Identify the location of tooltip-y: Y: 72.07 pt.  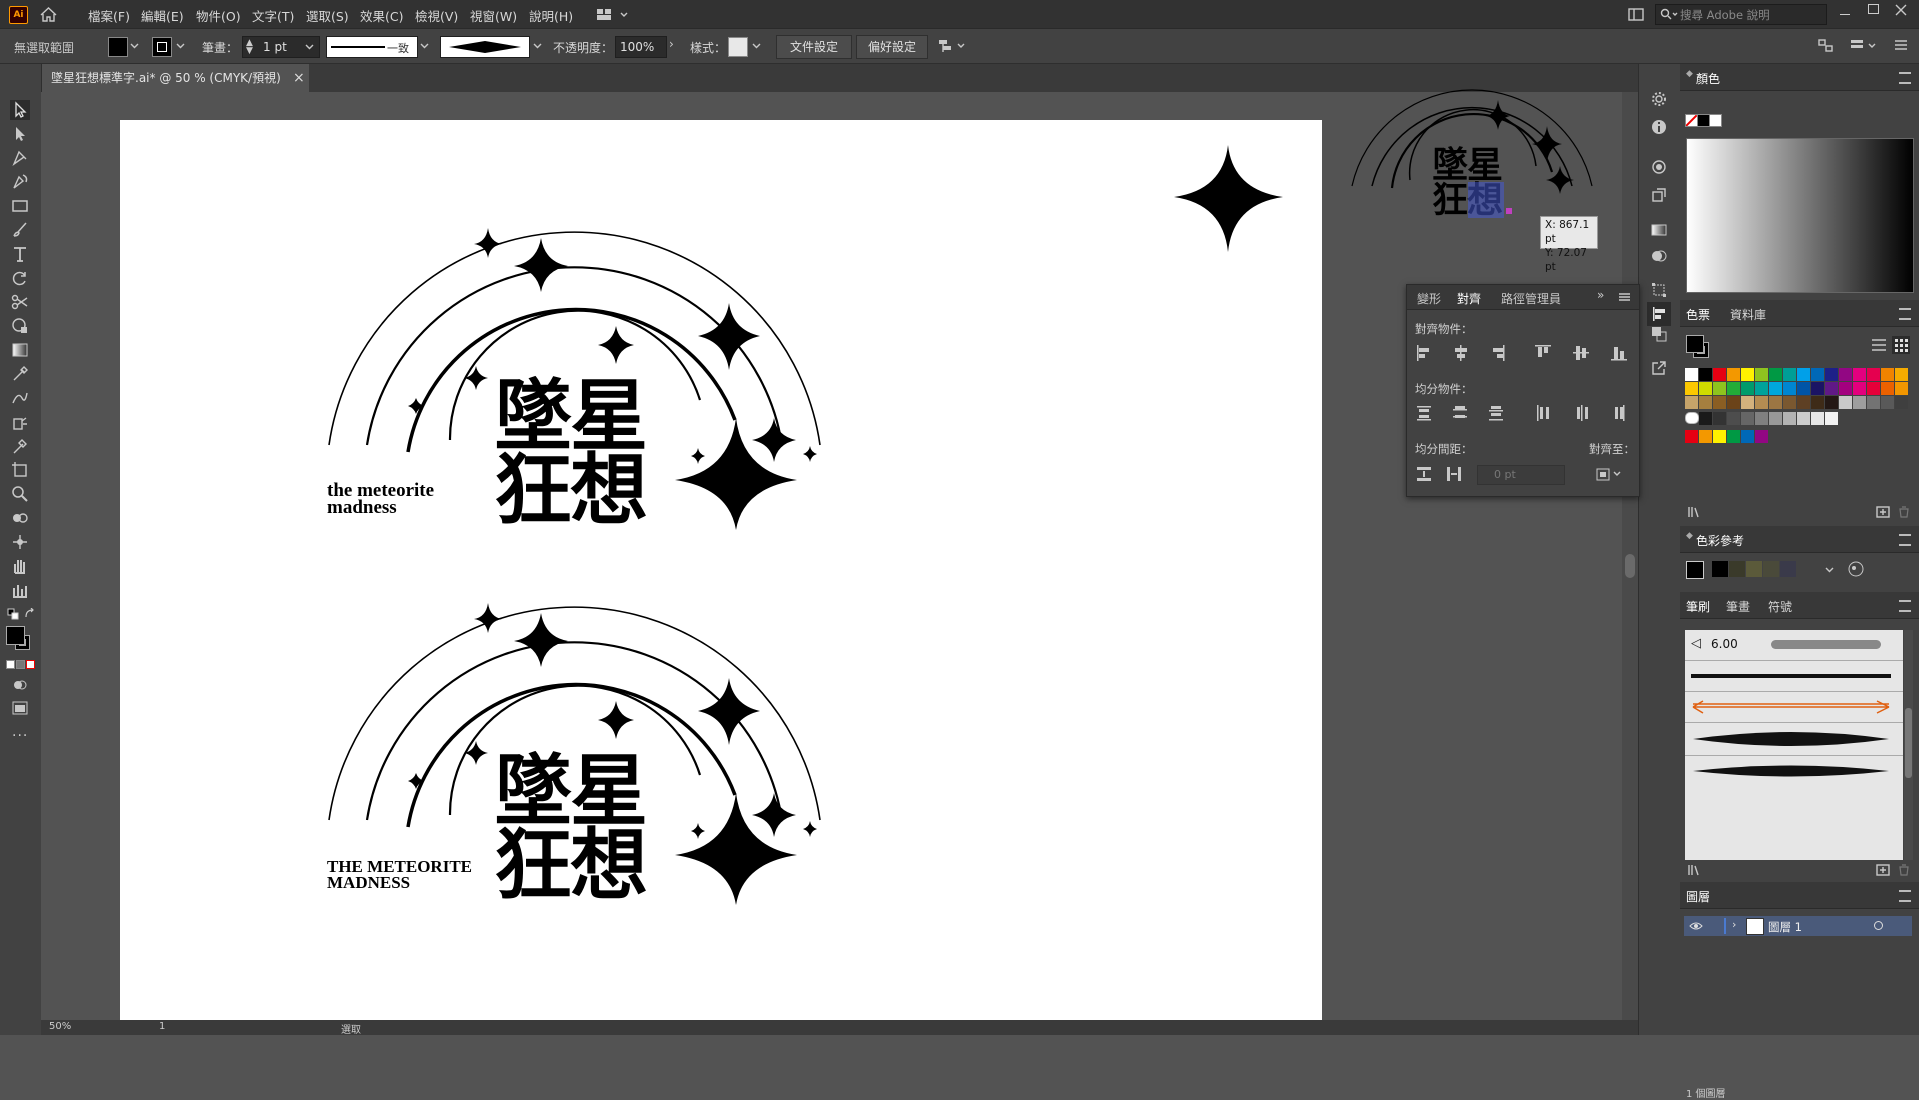
(1566, 260).